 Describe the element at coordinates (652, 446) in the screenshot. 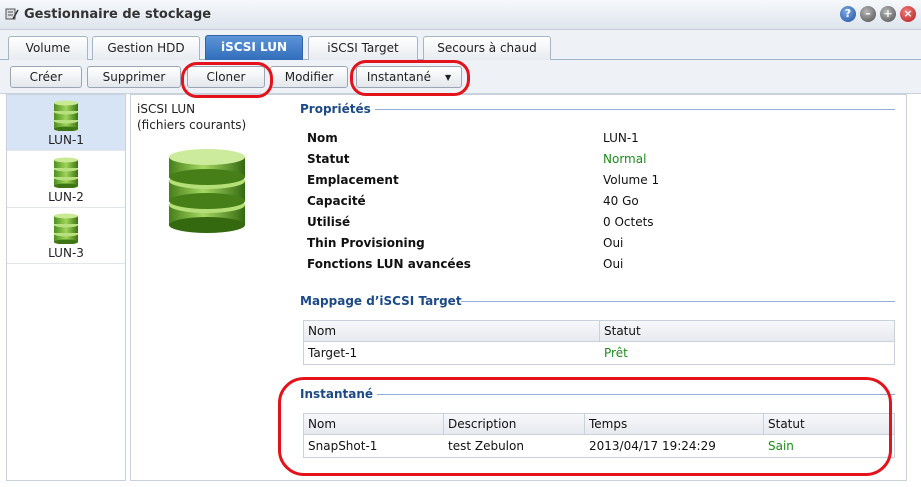

I see `table-cell: 2013/04/17 19:24:29` at that location.